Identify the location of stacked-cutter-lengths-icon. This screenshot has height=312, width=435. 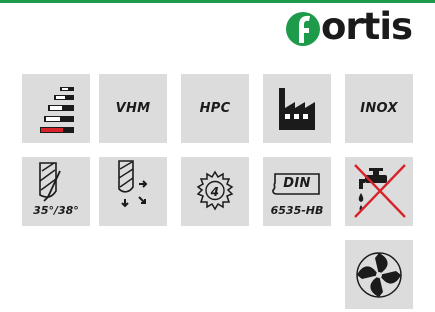
(57, 110).